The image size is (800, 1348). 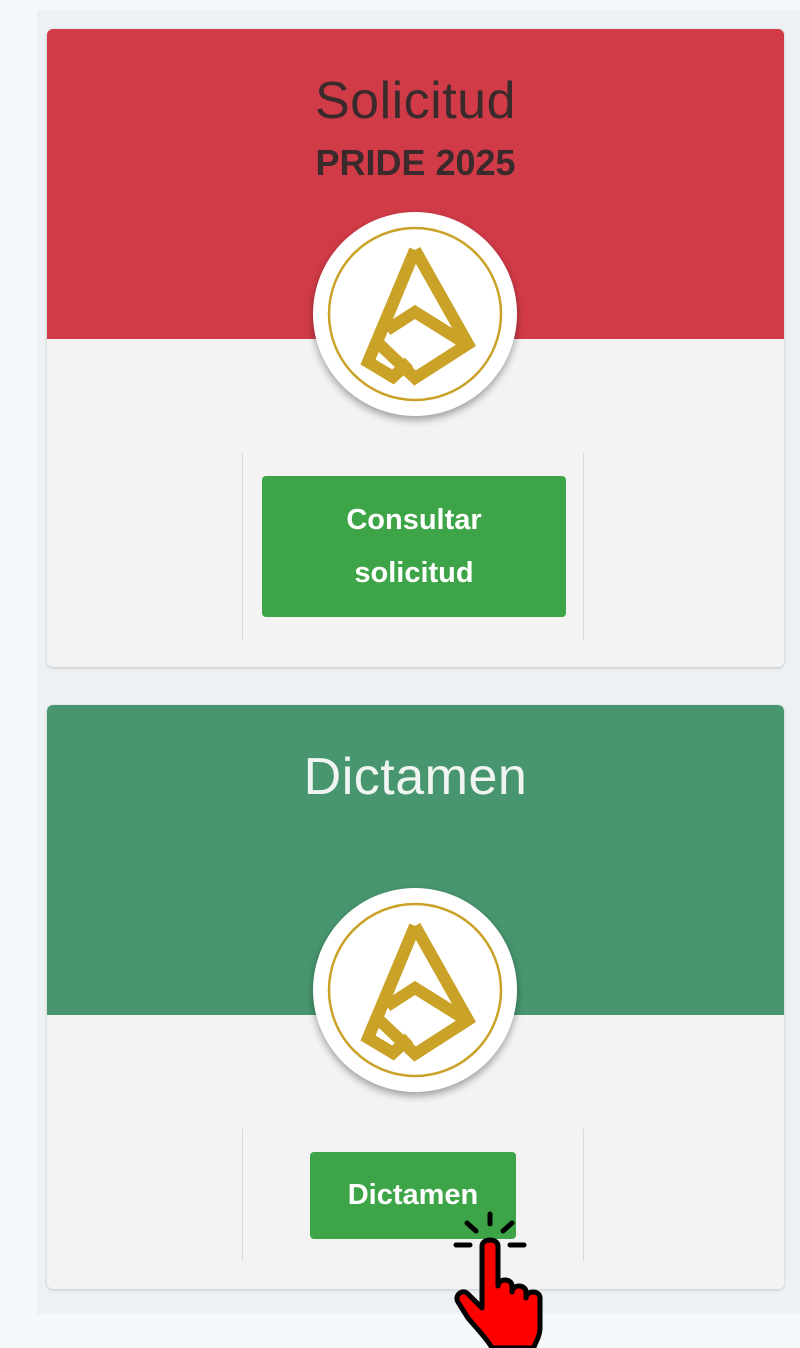 What do you see at coordinates (414, 573) in the screenshot?
I see `button-label-line2: solicitud` at bounding box center [414, 573].